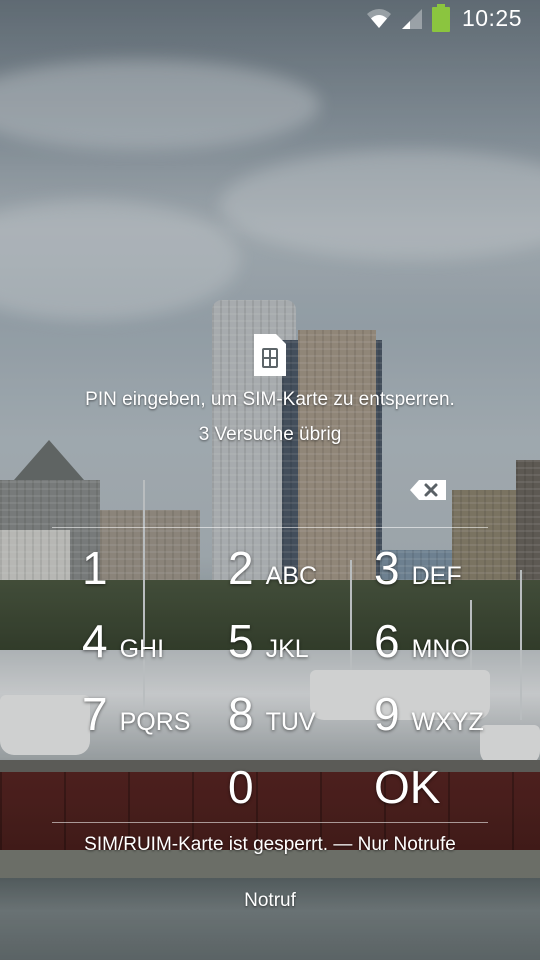 The height and width of the screenshot is (960, 540). I want to click on key-digit: 9, so click(387, 714).